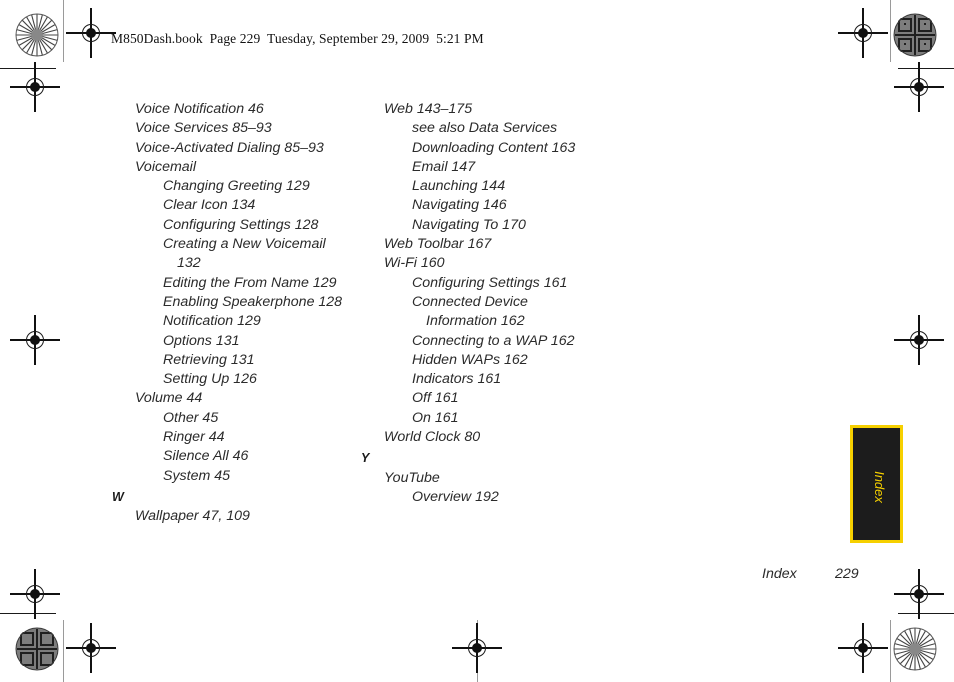 The width and height of the screenshot is (954, 682). What do you see at coordinates (253, 301) in the screenshot?
I see `index-entry: Enabling Speakerphone 128` at bounding box center [253, 301].